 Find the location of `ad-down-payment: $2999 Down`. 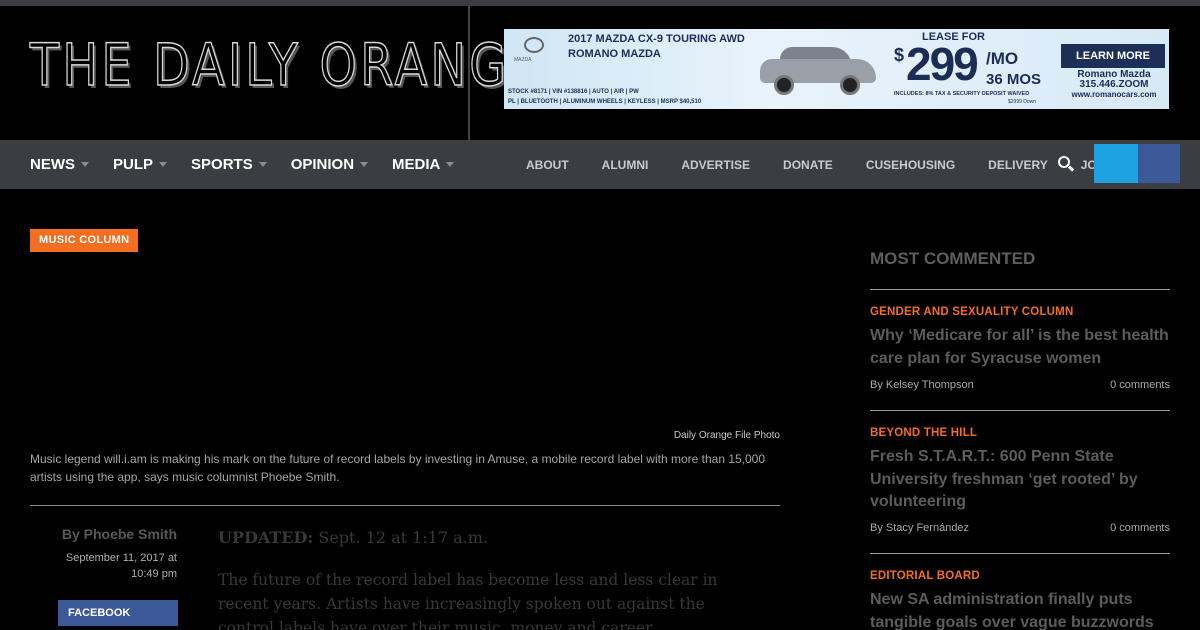

ad-down-payment: $2999 Down is located at coordinates (1022, 102).